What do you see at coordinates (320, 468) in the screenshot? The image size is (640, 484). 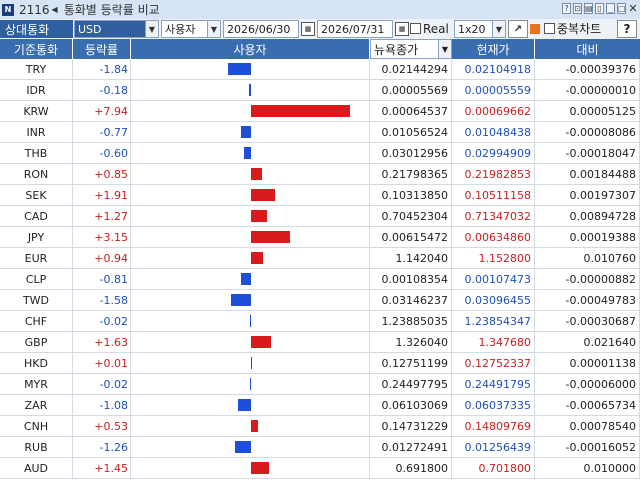 I see `table-row: AUD +1.45 0.691800 0.701800 0.010000` at bounding box center [320, 468].